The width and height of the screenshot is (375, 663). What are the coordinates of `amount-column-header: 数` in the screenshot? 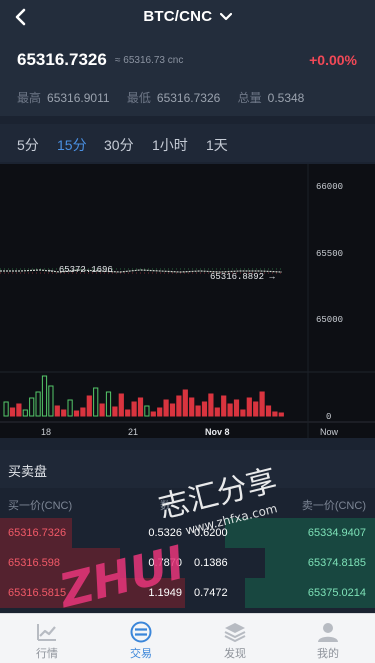 It's located at (165, 506).